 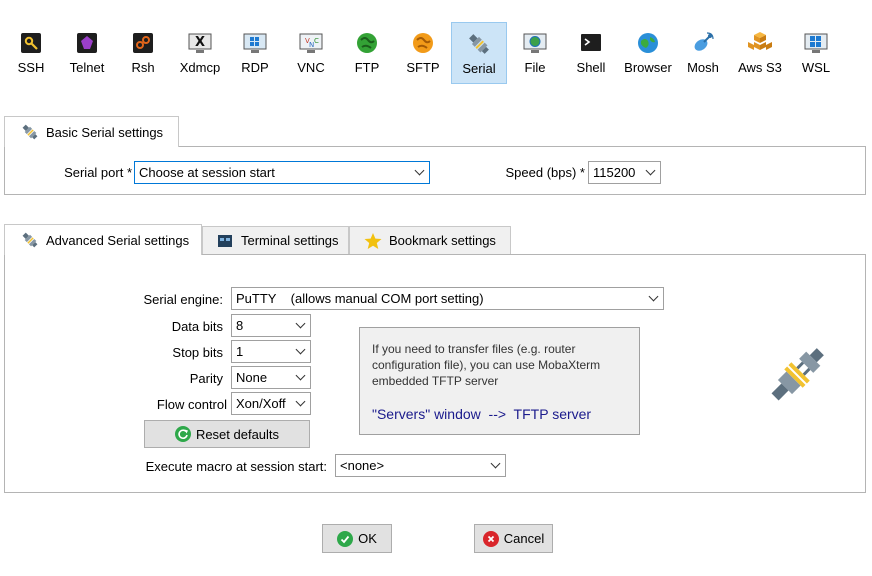 What do you see at coordinates (271, 377) in the screenshot?
I see `parity-select: None` at bounding box center [271, 377].